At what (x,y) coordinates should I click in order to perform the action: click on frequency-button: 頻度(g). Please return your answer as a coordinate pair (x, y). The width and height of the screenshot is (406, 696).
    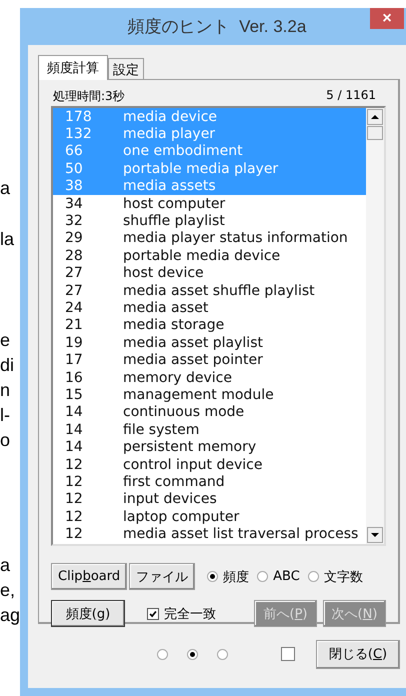
    Looking at the image, I should click on (88, 613).